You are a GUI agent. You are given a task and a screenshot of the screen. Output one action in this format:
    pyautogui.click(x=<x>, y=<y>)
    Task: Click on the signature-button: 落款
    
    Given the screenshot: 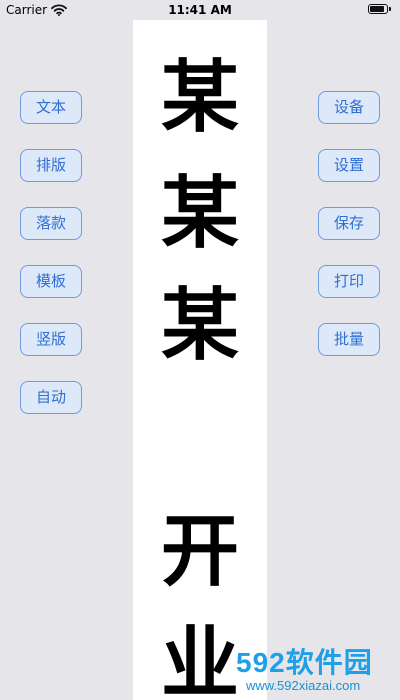 What is the action you would take?
    pyautogui.click(x=51, y=223)
    